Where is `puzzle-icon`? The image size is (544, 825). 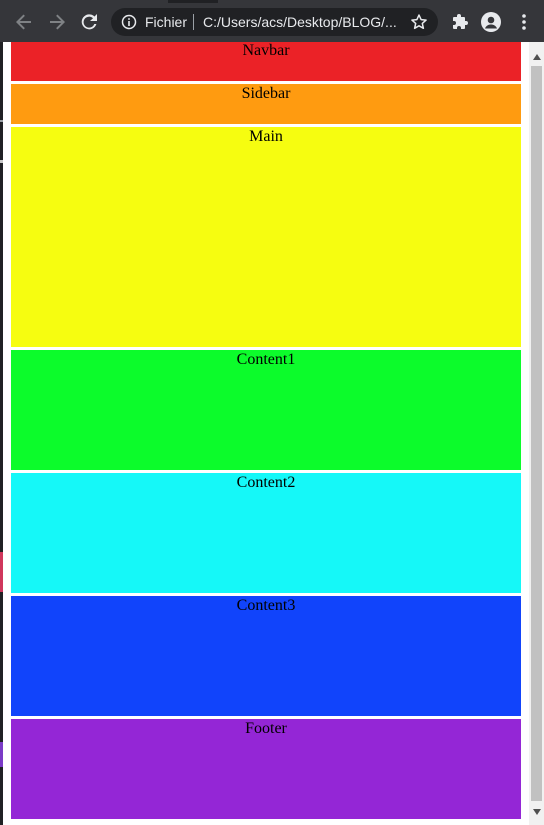 puzzle-icon is located at coordinates (460, 21).